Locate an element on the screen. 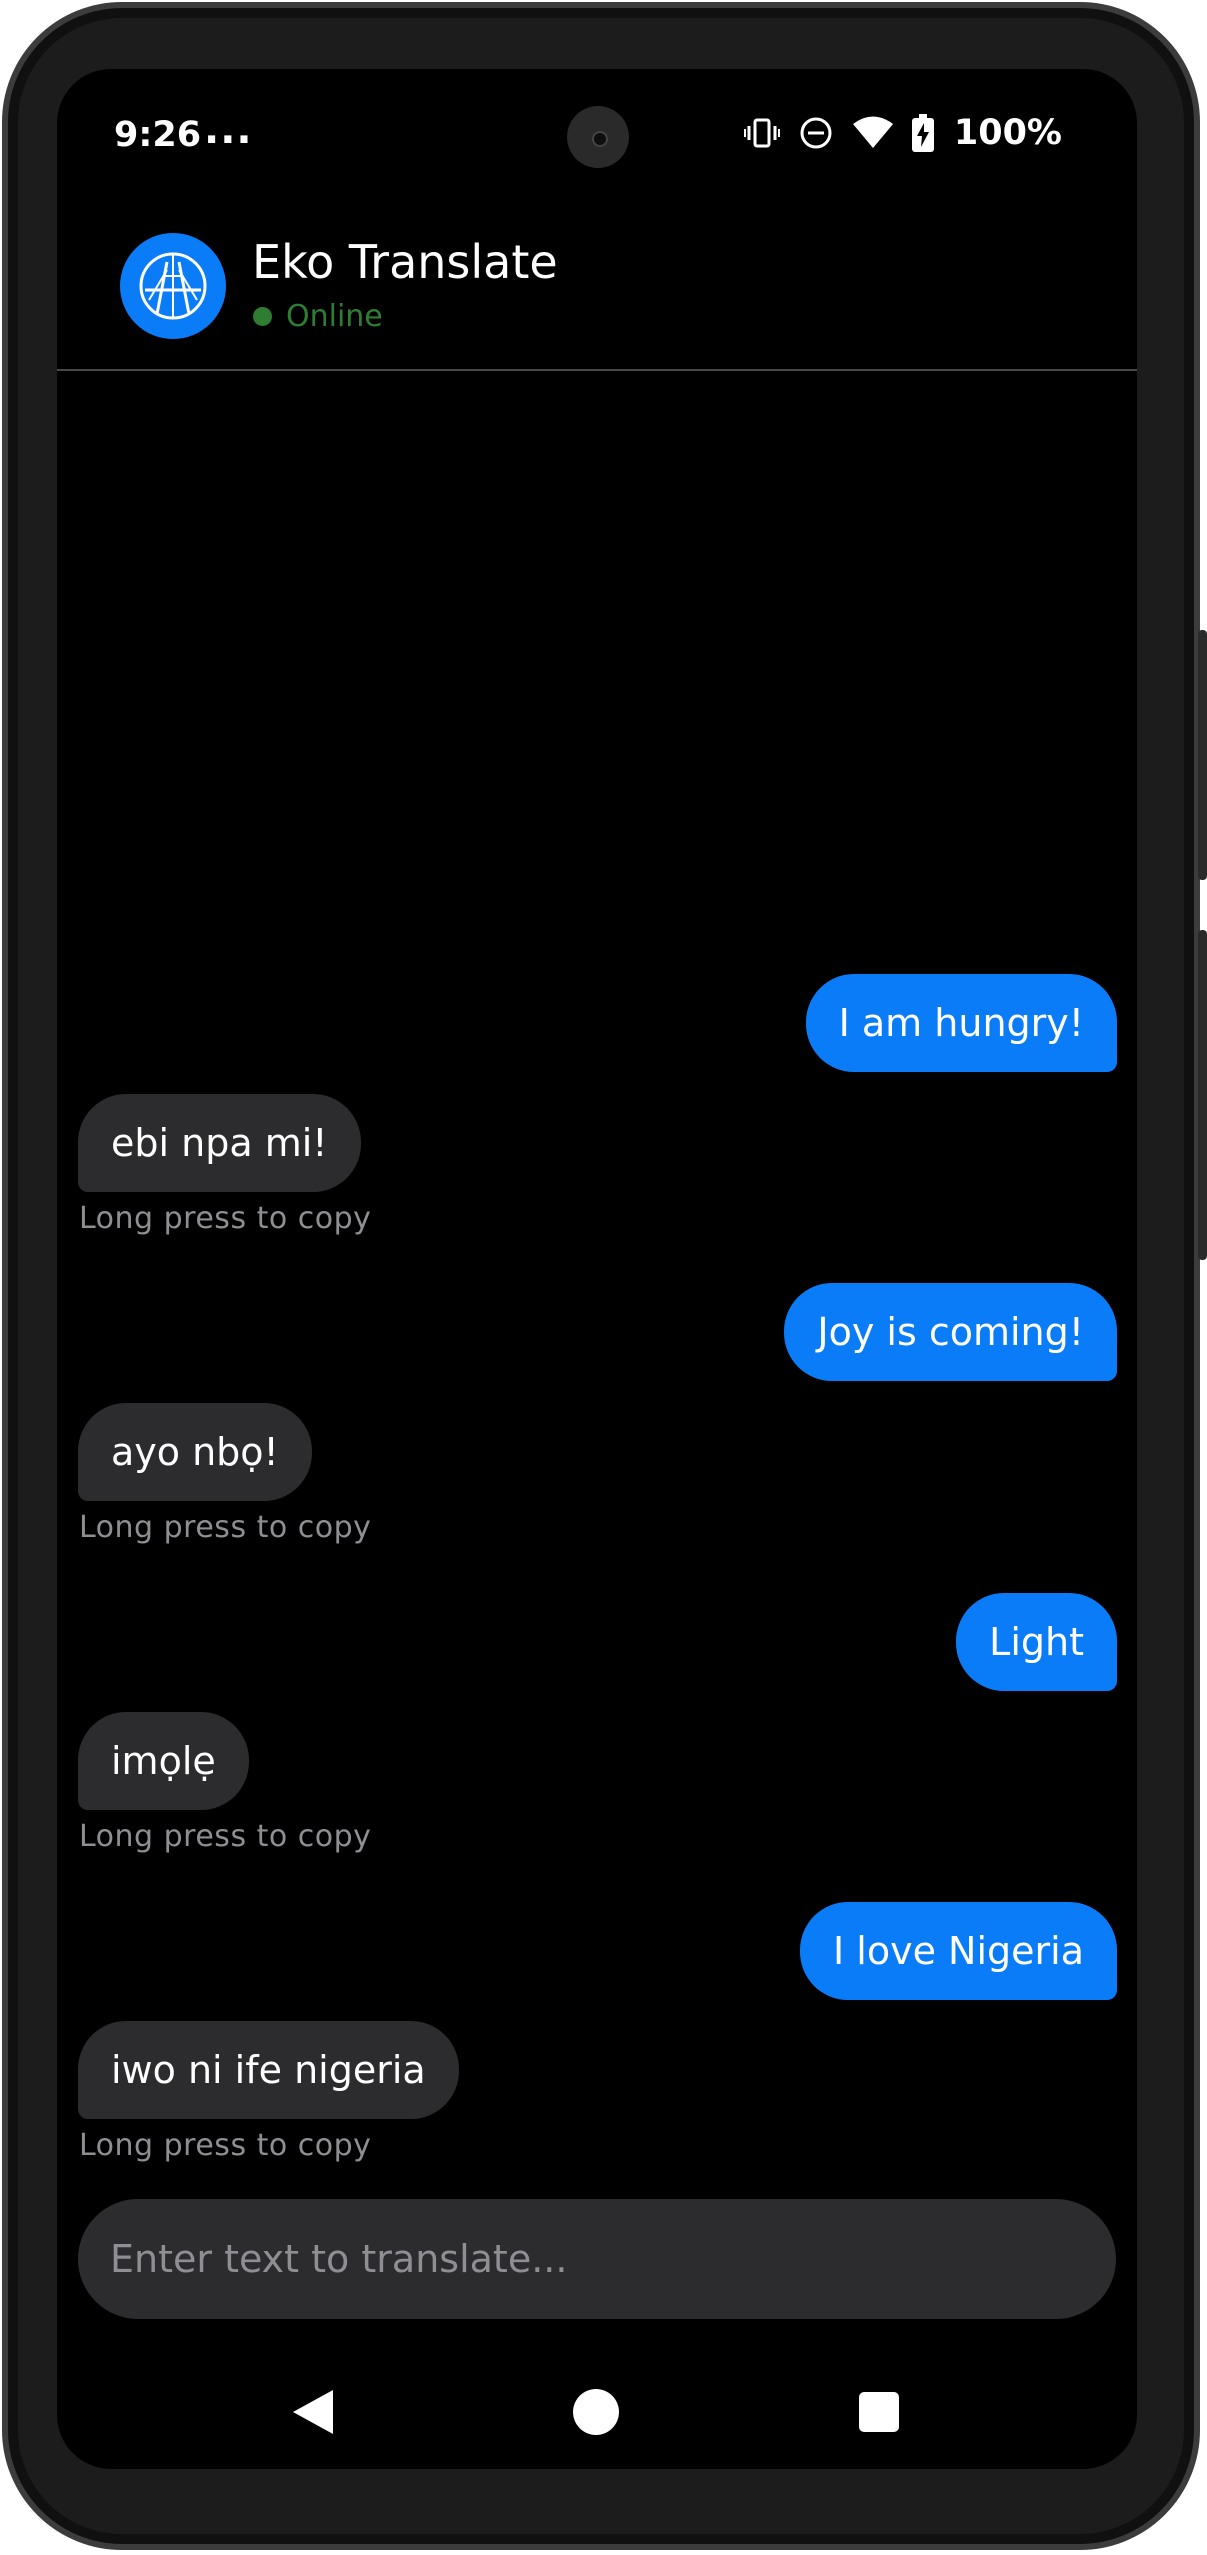 The width and height of the screenshot is (1207, 2555). sent-message-bubble: Light is located at coordinates (1036, 1642).